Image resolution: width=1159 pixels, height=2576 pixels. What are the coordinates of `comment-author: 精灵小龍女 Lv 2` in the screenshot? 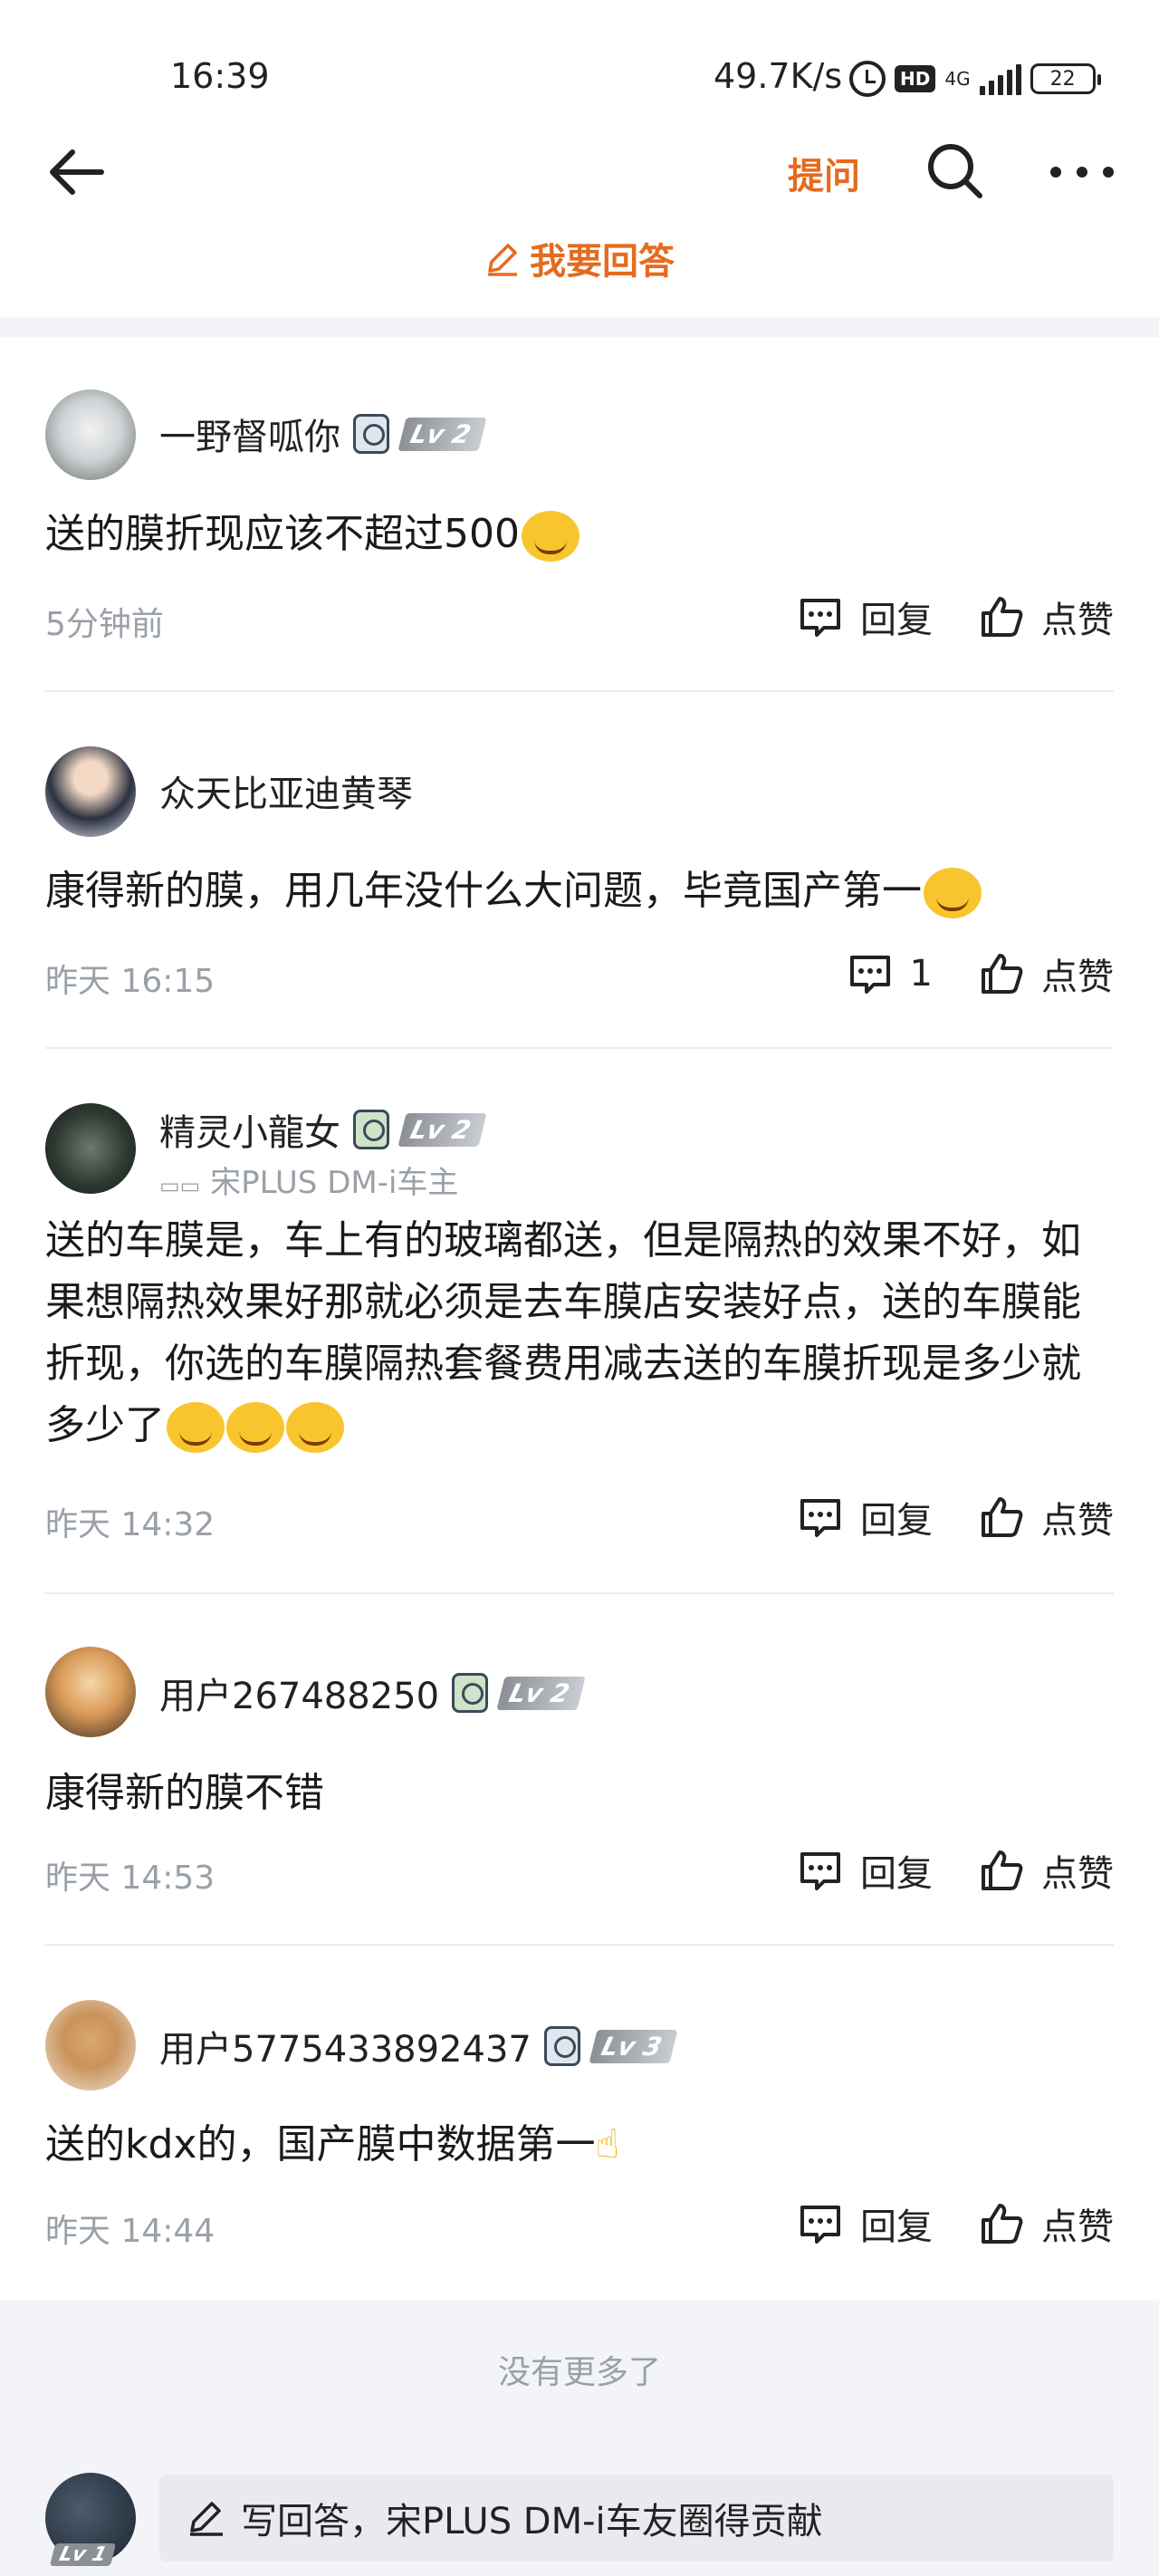 It's located at (323, 1129).